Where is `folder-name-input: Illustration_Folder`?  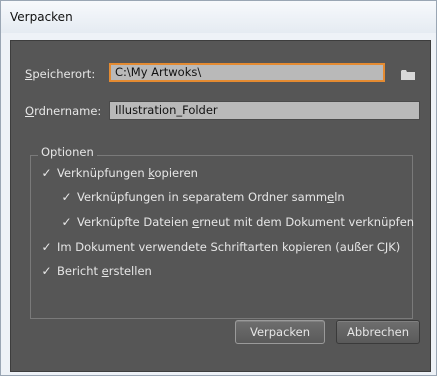 folder-name-input: Illustration_Folder is located at coordinates (264, 110).